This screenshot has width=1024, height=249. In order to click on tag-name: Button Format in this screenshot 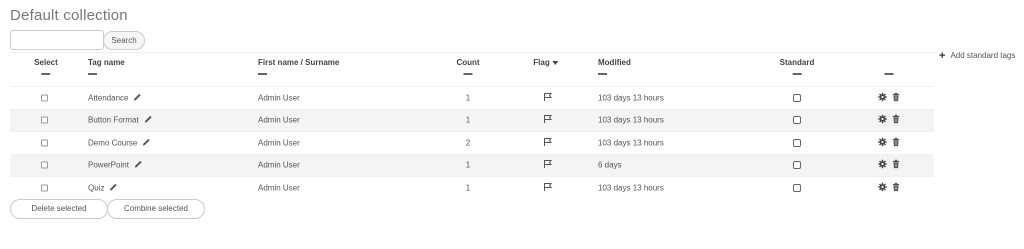, I will do `click(113, 120)`.